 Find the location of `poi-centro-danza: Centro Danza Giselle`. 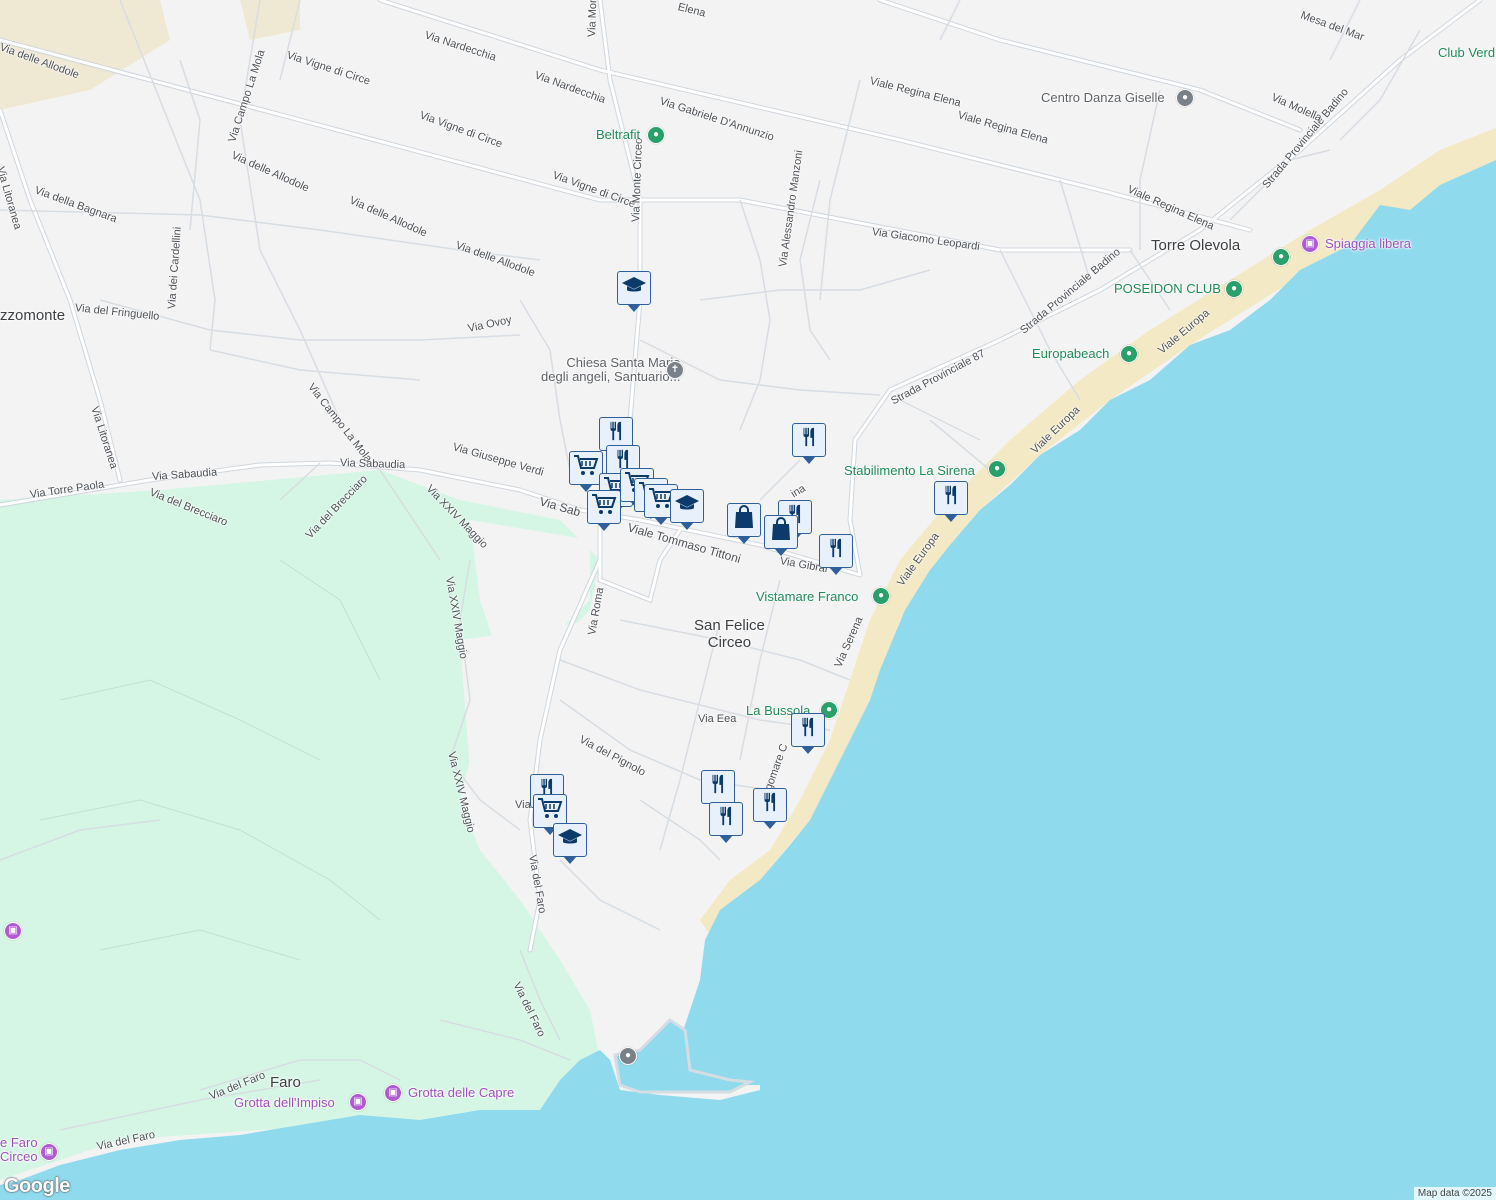

poi-centro-danza: Centro Danza Giselle is located at coordinates (1103, 98).